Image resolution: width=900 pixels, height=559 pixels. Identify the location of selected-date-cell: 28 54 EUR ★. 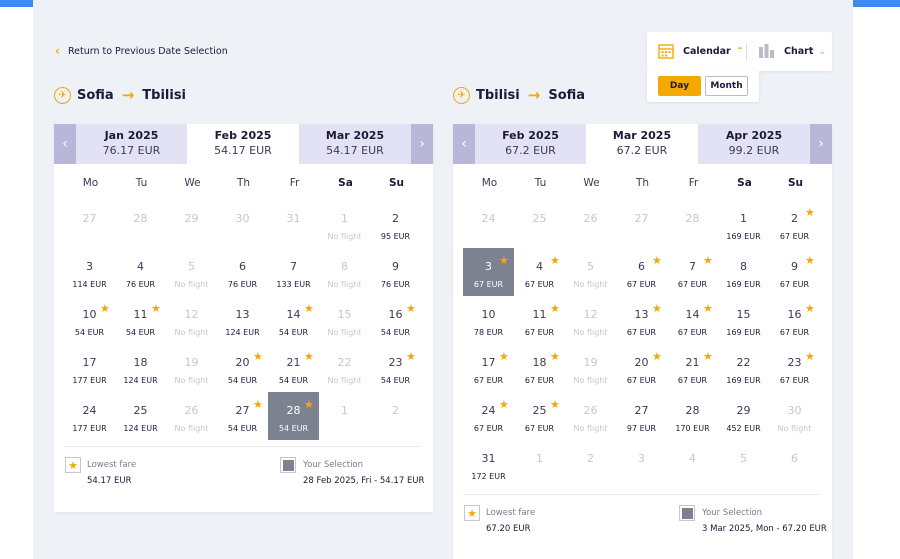
(293, 416).